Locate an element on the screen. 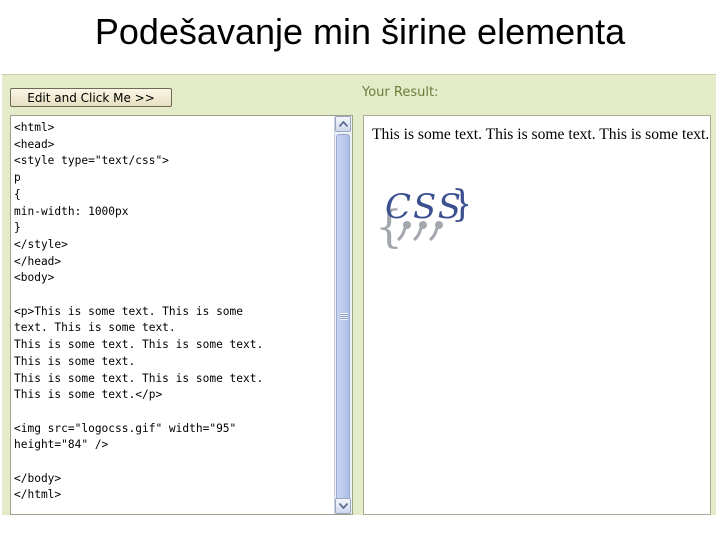 The image size is (720, 540). logo-text: CSS is located at coordinates (424, 207).